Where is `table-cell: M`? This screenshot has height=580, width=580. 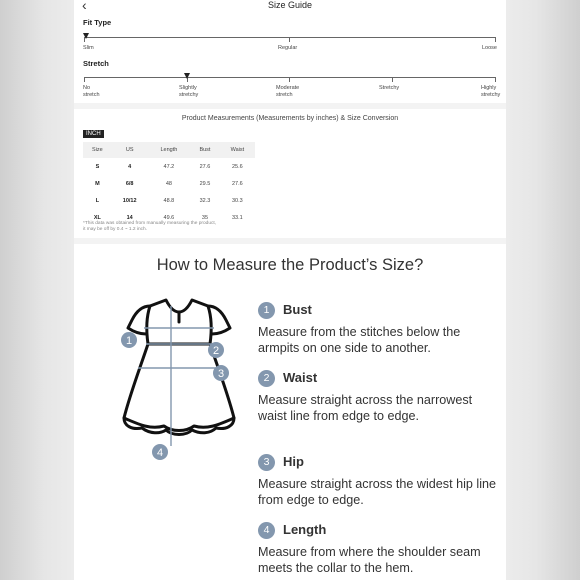 table-cell: M is located at coordinates (97, 183).